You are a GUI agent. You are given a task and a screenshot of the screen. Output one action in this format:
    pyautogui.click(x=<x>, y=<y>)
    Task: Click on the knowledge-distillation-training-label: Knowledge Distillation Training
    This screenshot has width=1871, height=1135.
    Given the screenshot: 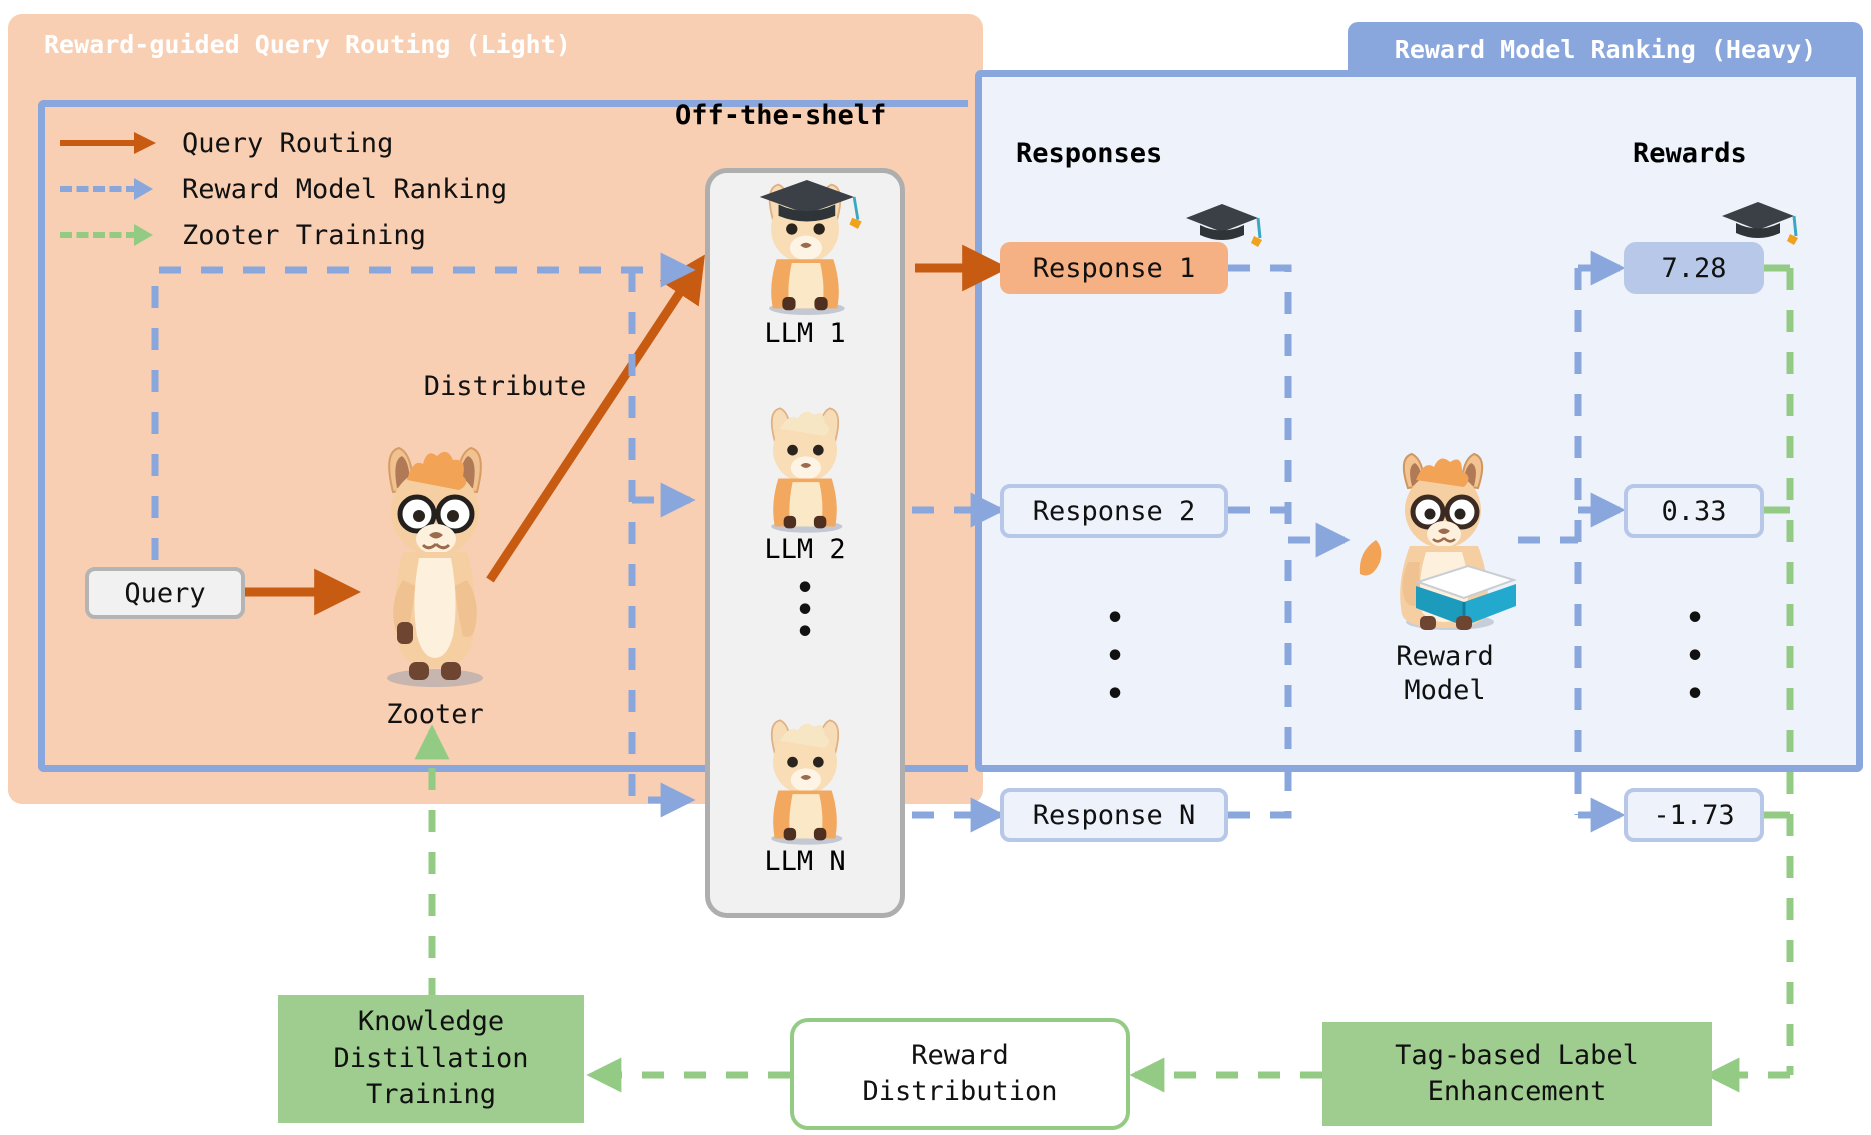 What is the action you would take?
    pyautogui.click(x=431, y=1058)
    